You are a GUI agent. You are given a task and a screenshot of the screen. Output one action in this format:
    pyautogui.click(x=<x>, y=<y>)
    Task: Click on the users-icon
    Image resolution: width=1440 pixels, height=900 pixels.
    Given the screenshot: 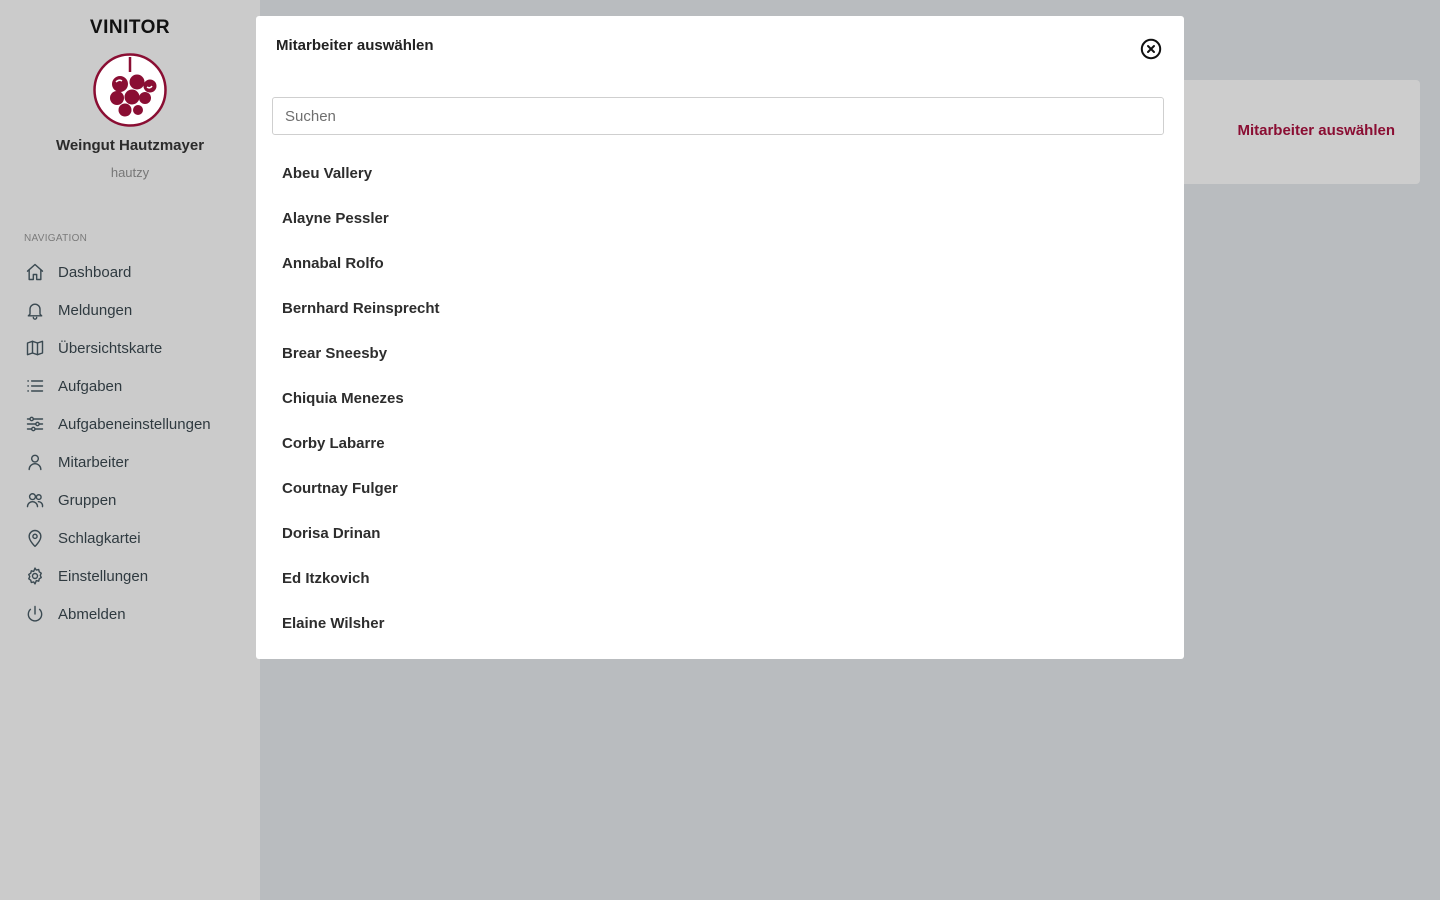 What is the action you would take?
    pyautogui.click(x=35, y=500)
    